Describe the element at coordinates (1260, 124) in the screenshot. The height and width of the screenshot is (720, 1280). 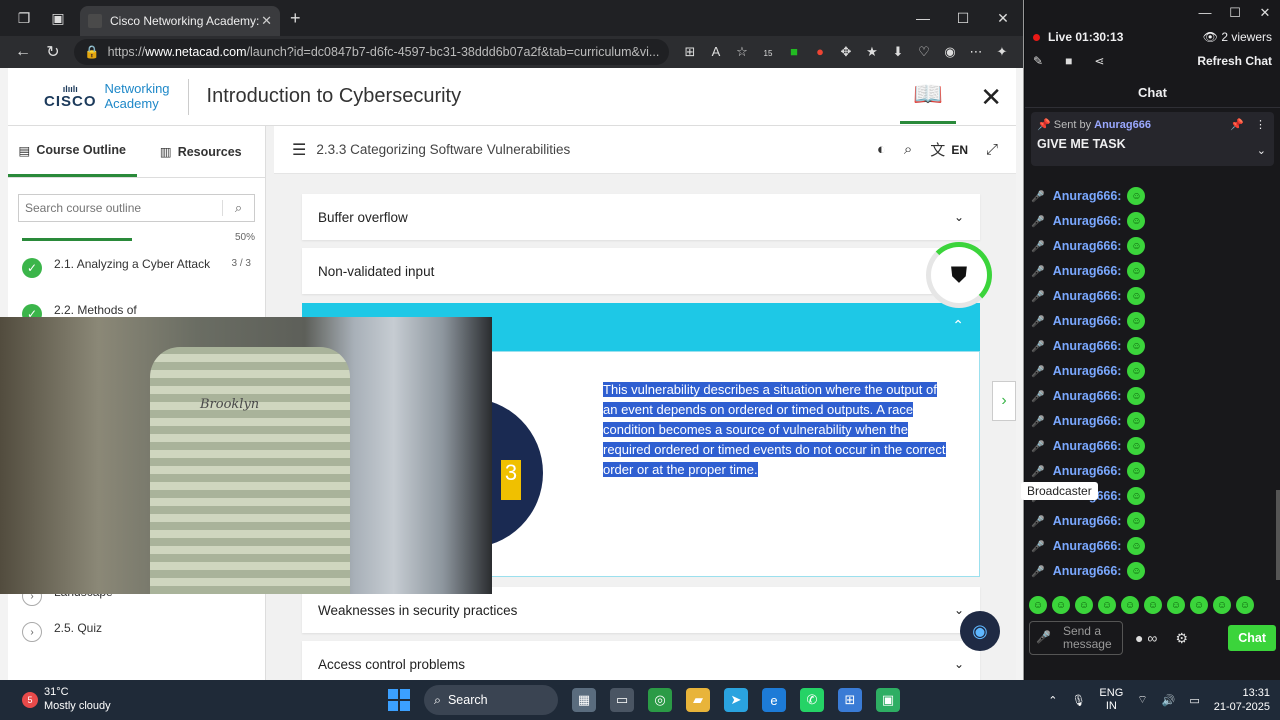
I see `more-options-icon: ⋮` at that location.